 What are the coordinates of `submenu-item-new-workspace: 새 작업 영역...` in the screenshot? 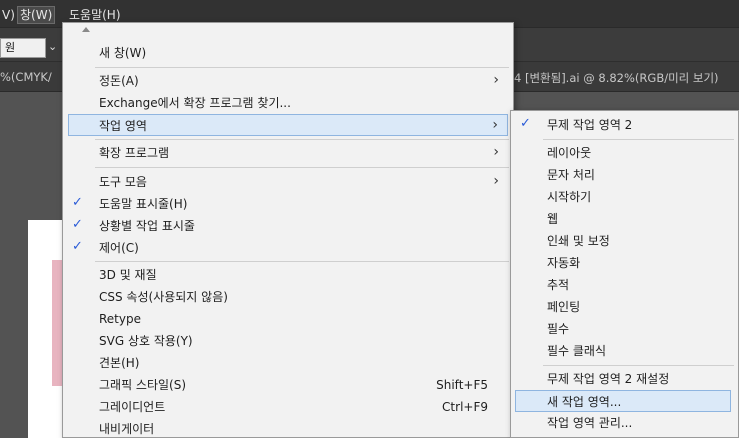 It's located at (623, 401).